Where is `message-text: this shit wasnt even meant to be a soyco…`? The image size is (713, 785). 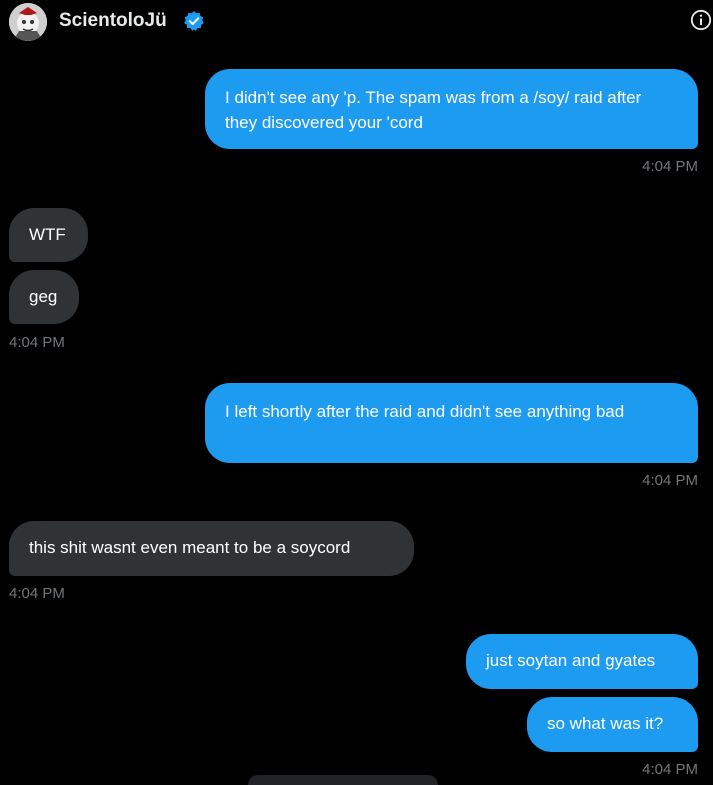
message-text: this shit wasnt even meant to be a soyco… is located at coordinates (190, 547).